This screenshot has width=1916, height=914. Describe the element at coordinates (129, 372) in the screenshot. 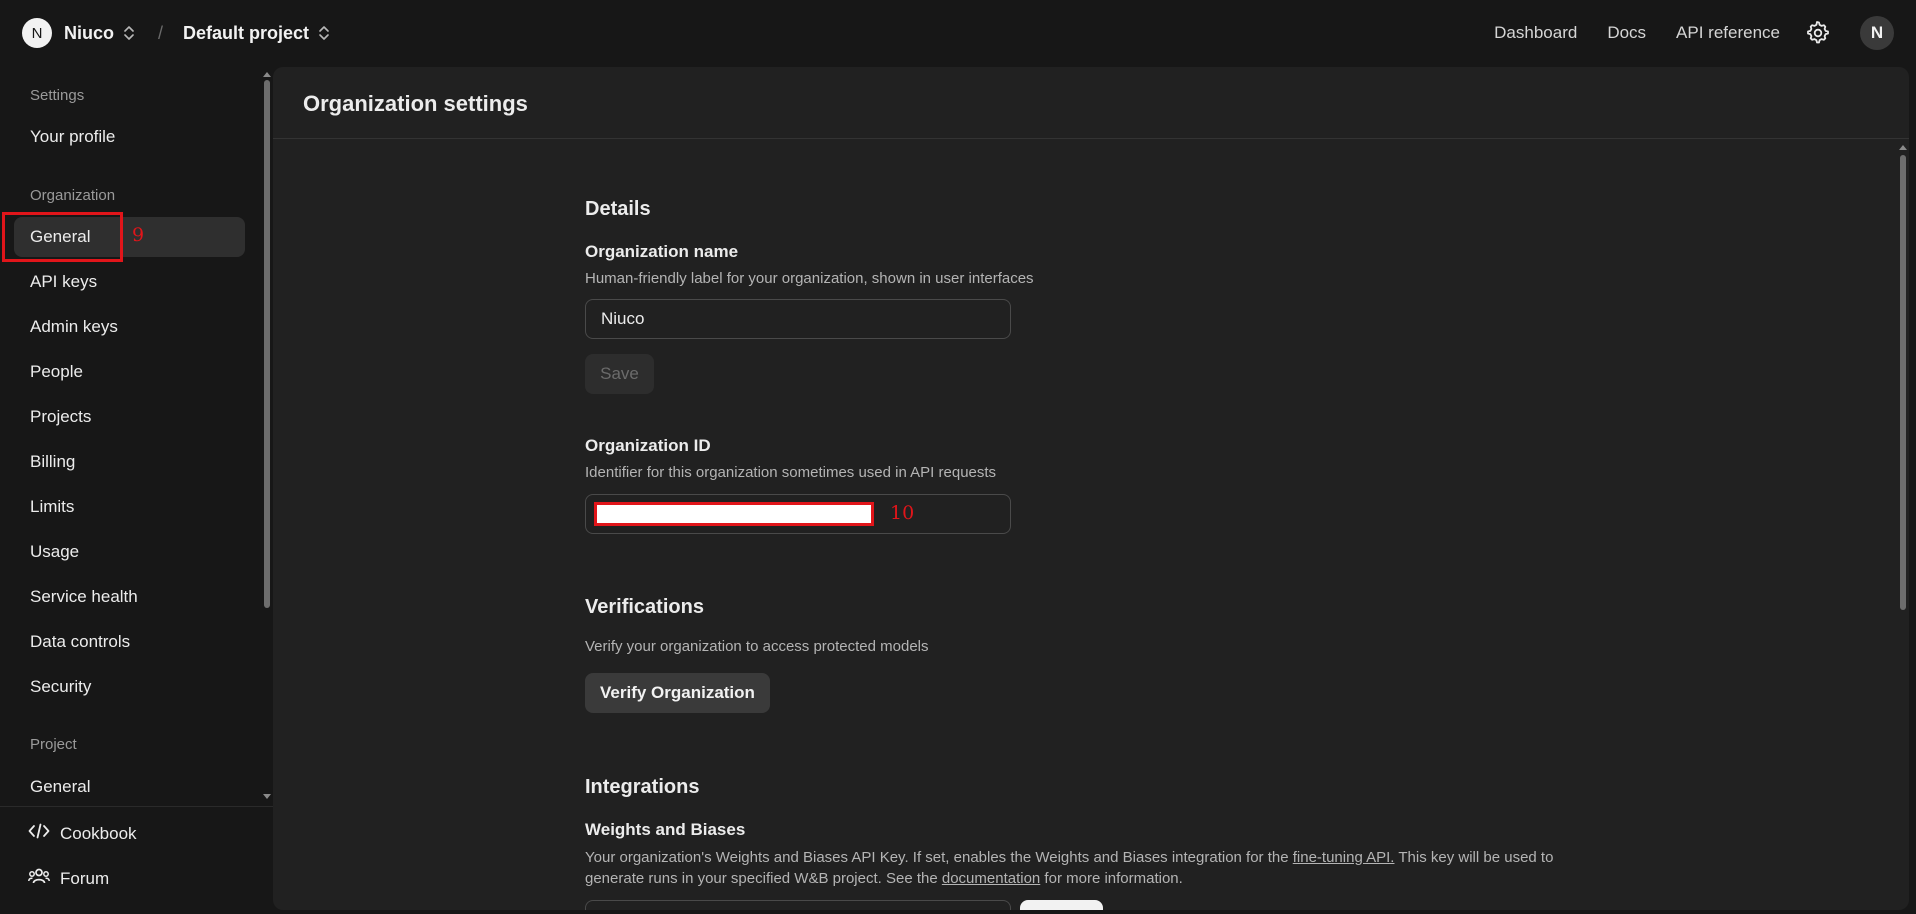

I see `sidebar-item-people: People` at that location.